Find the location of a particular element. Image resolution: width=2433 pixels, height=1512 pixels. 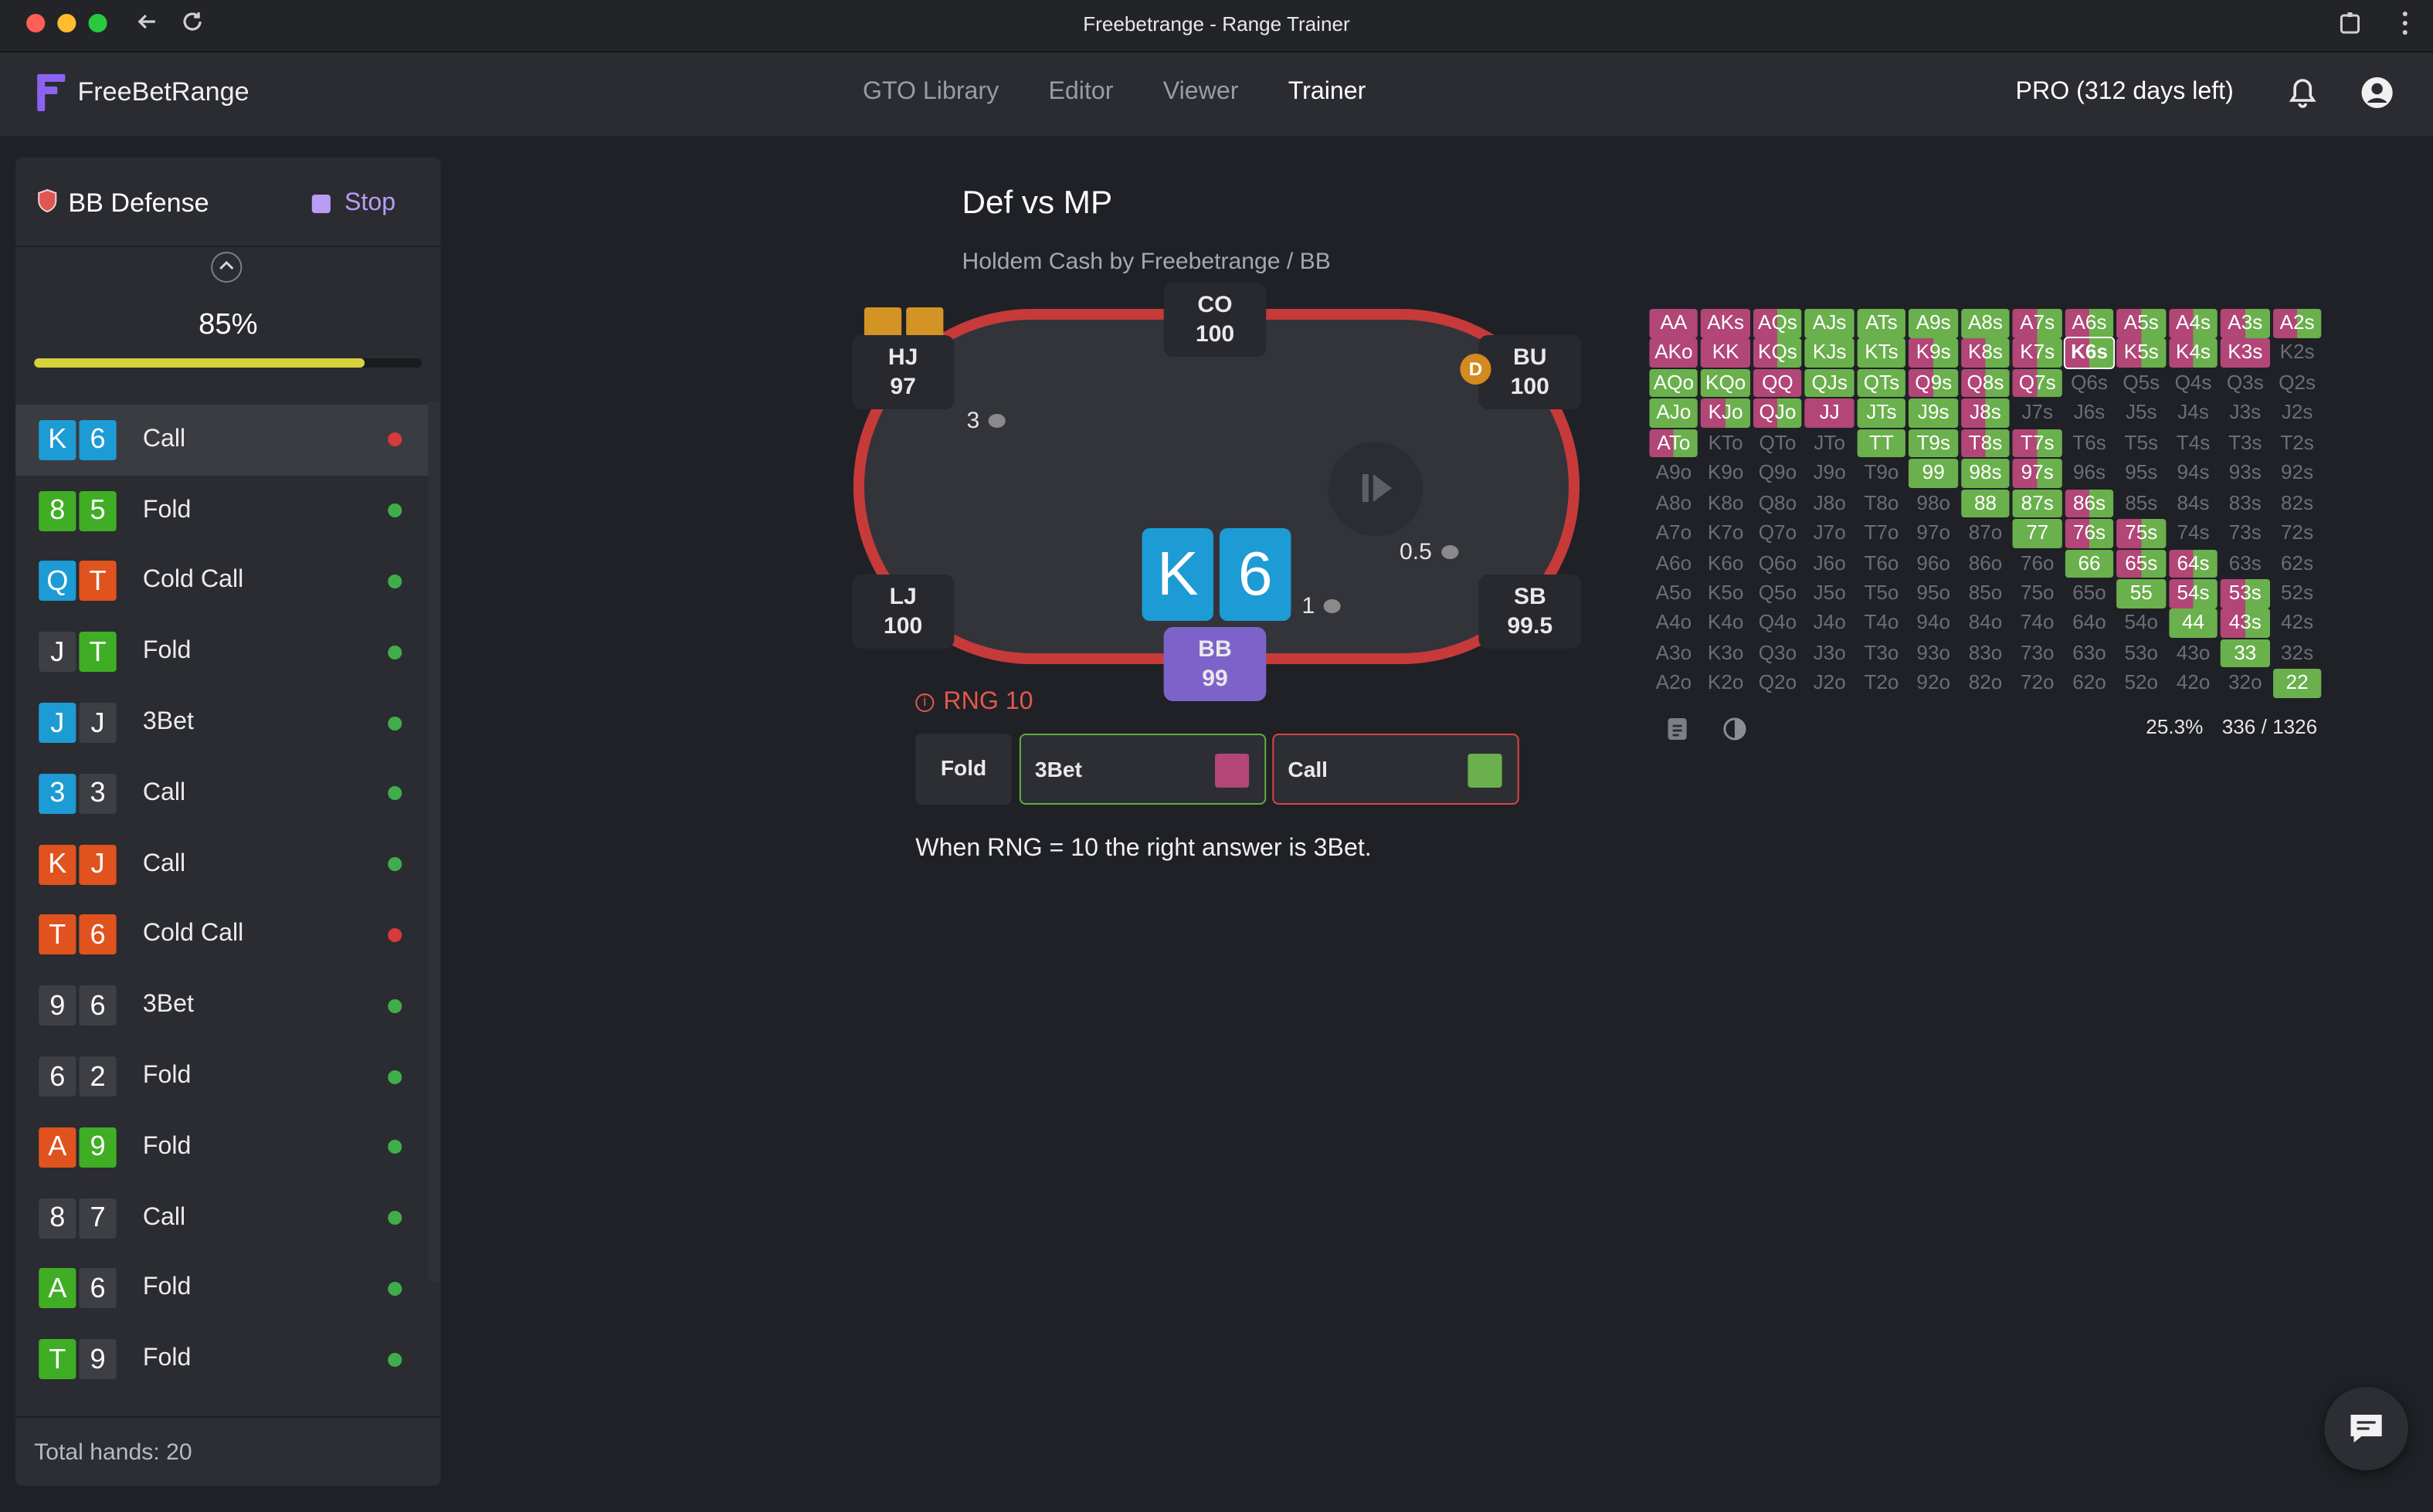

range-cell: 66 is located at coordinates (2089, 563).